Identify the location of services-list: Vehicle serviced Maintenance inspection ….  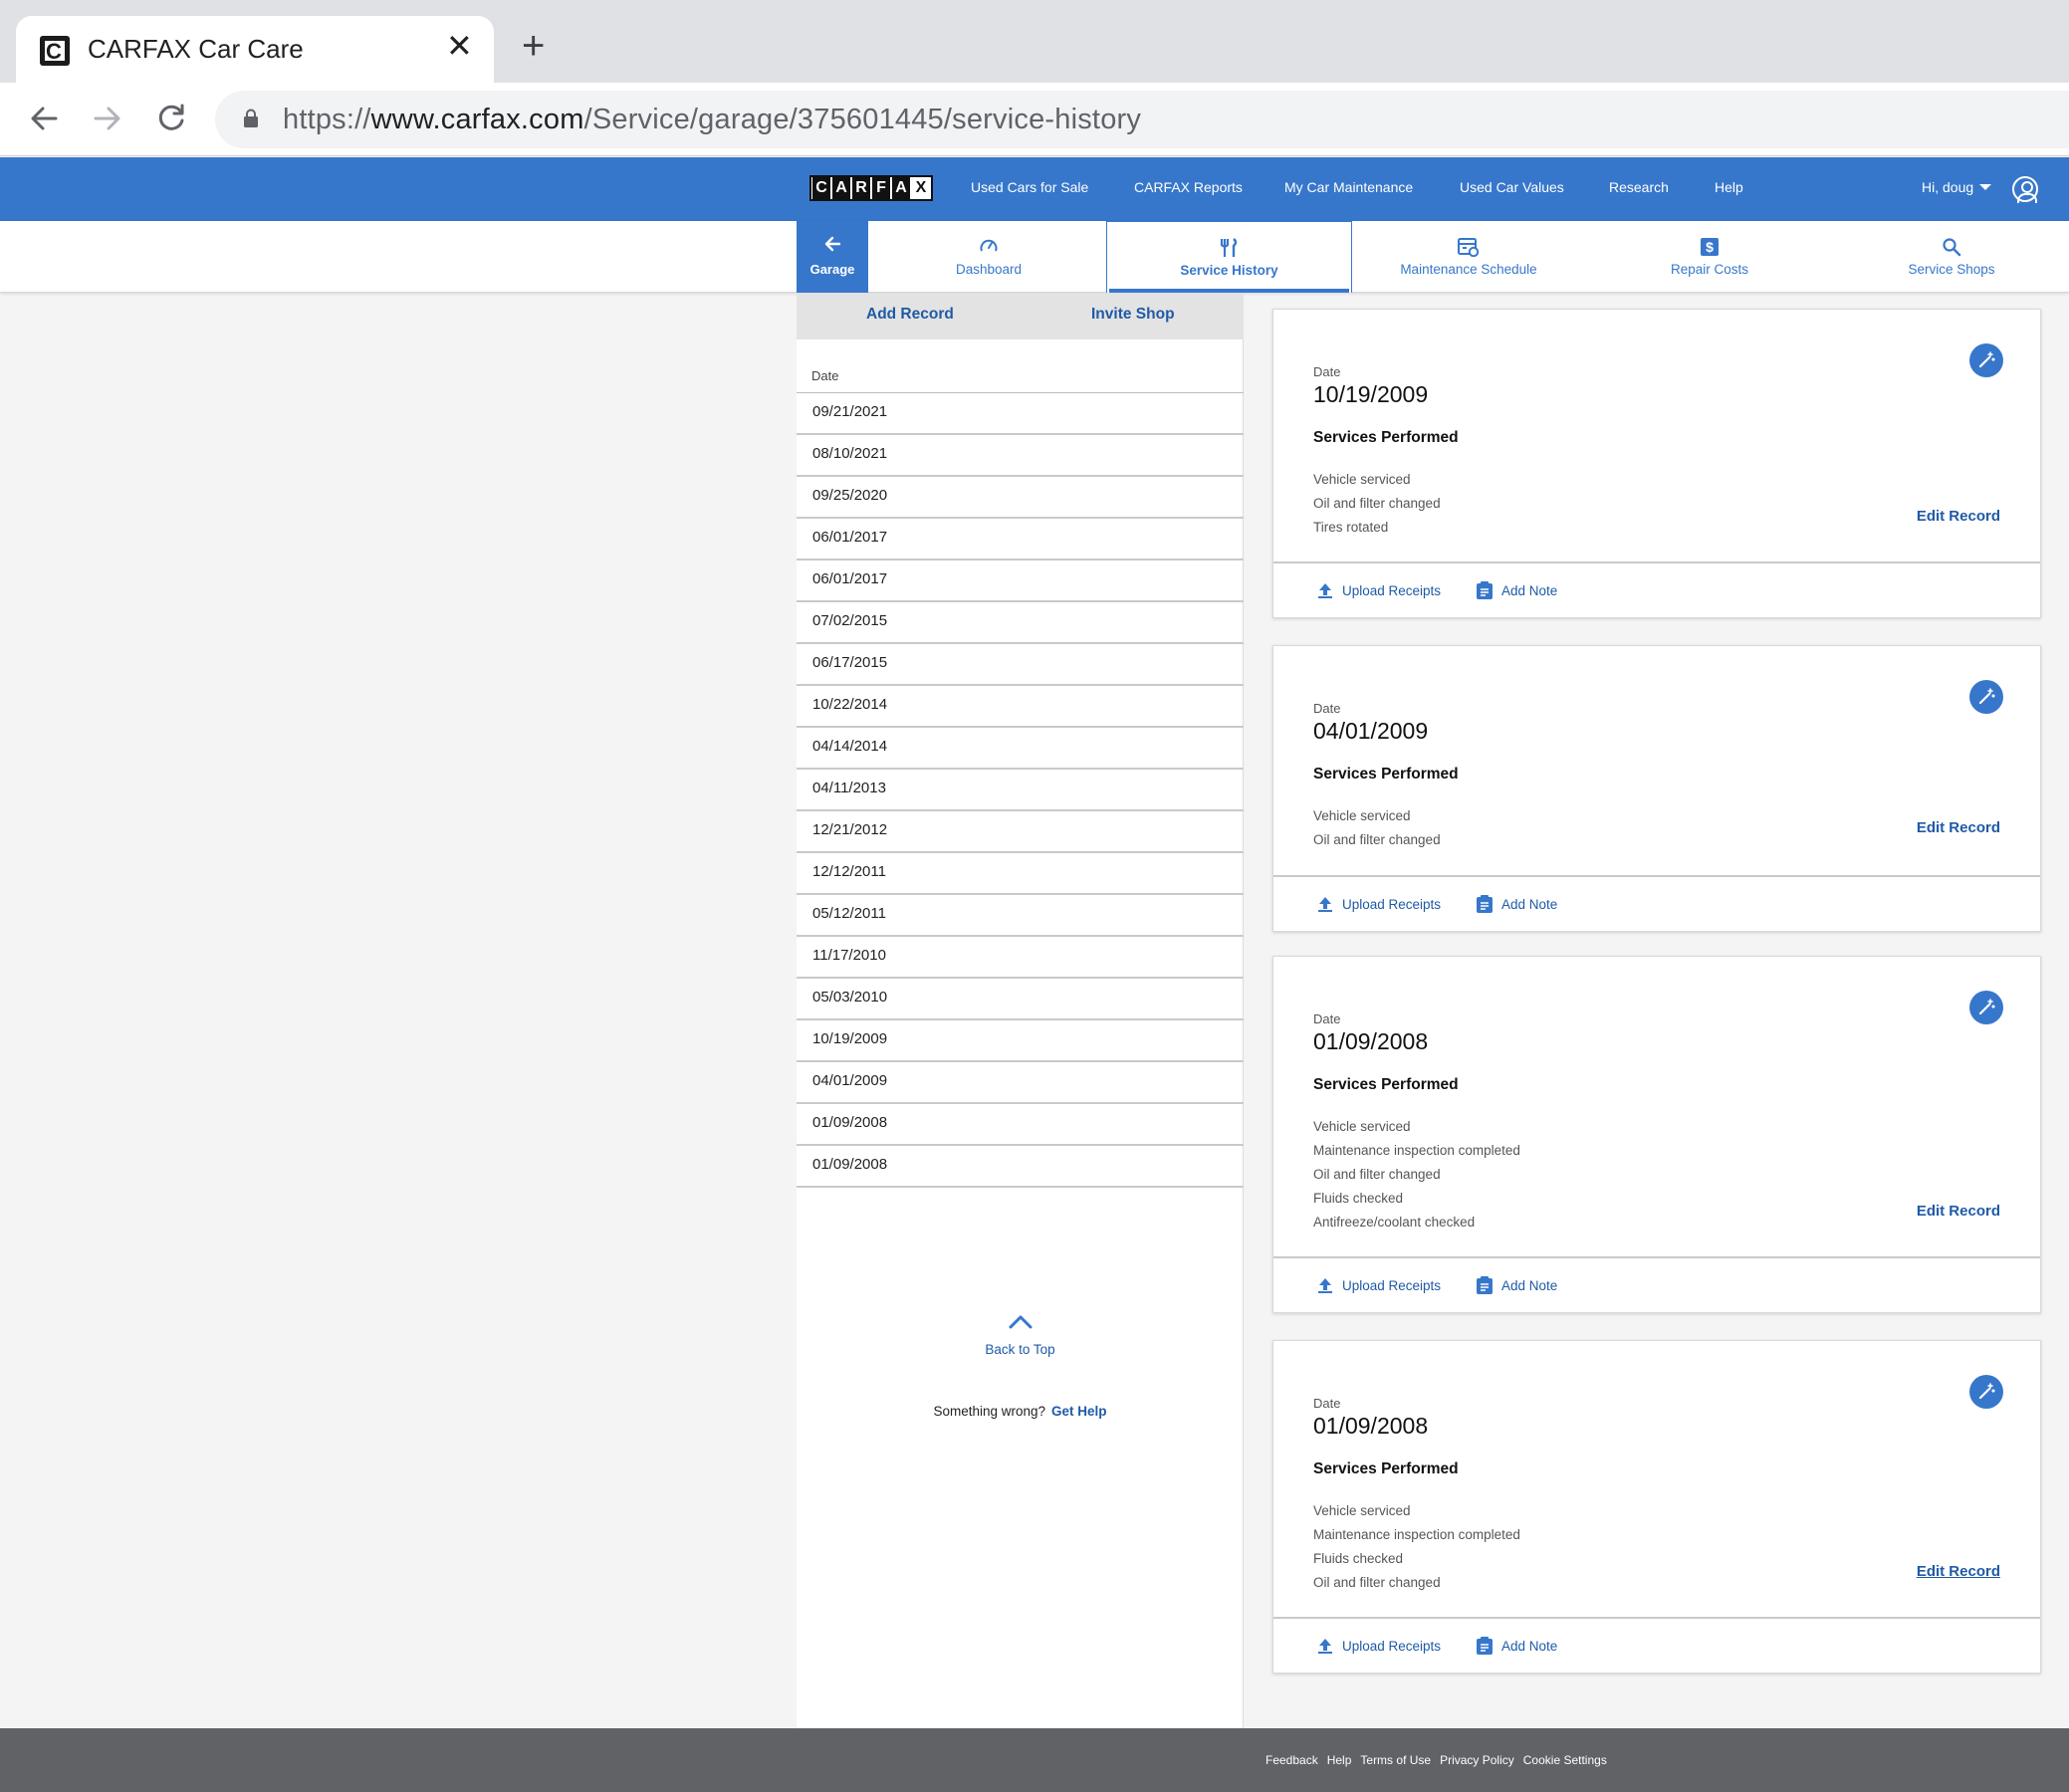
(1416, 1174).